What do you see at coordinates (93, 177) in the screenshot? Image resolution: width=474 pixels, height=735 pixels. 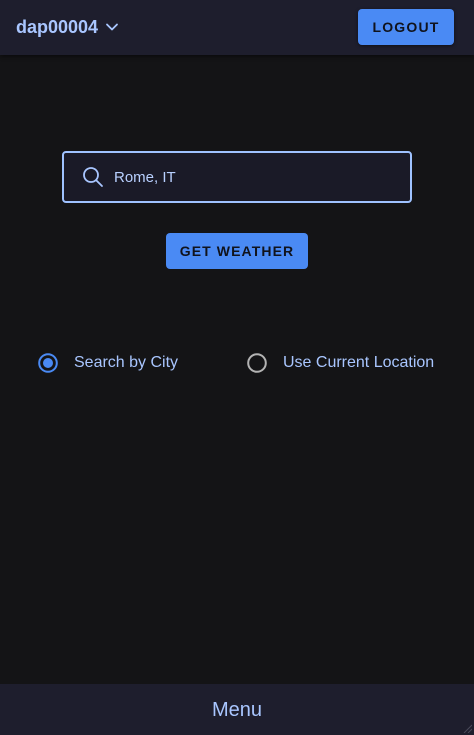 I see `search-icon` at bounding box center [93, 177].